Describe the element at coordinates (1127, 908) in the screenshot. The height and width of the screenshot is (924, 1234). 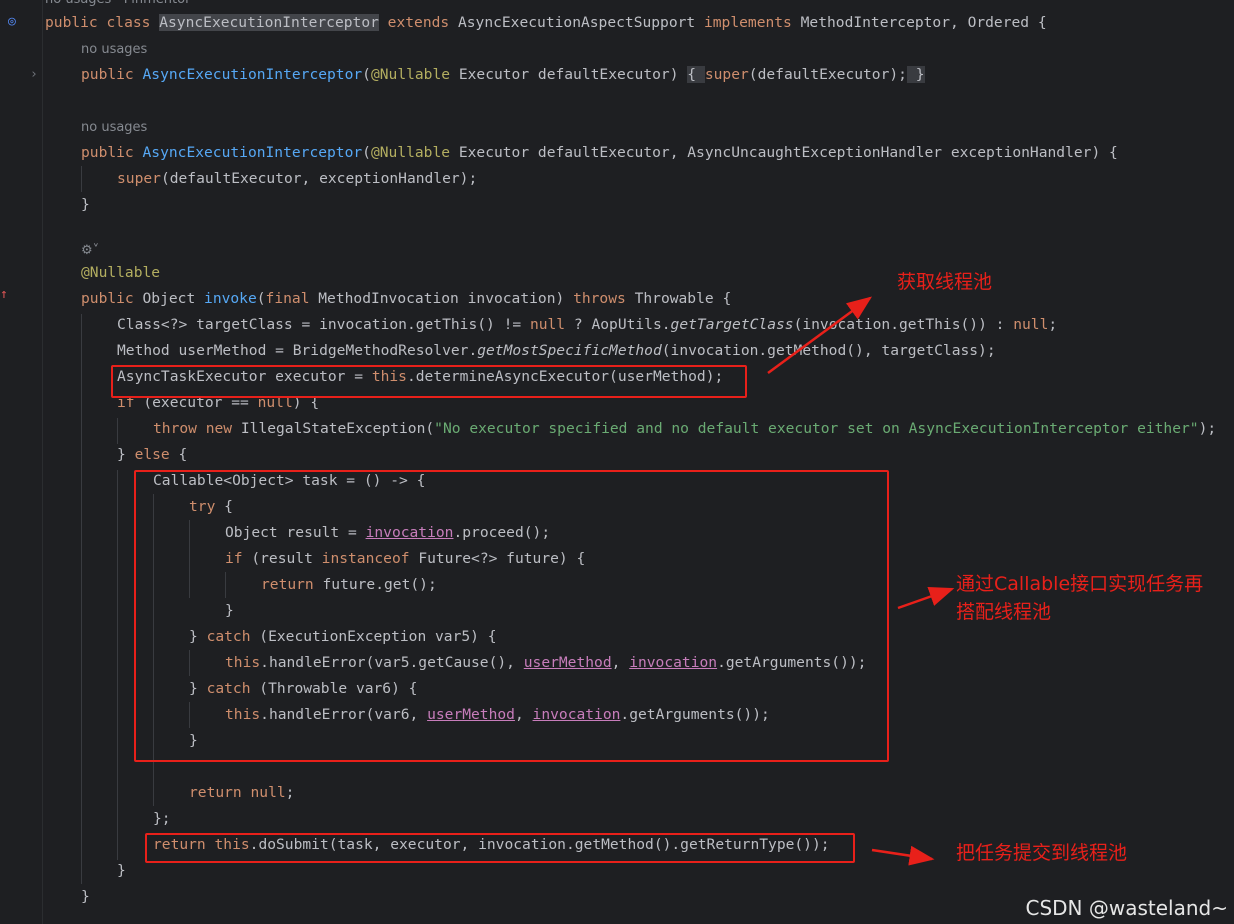
I see `watermark: CSDN @wasteland~` at that location.